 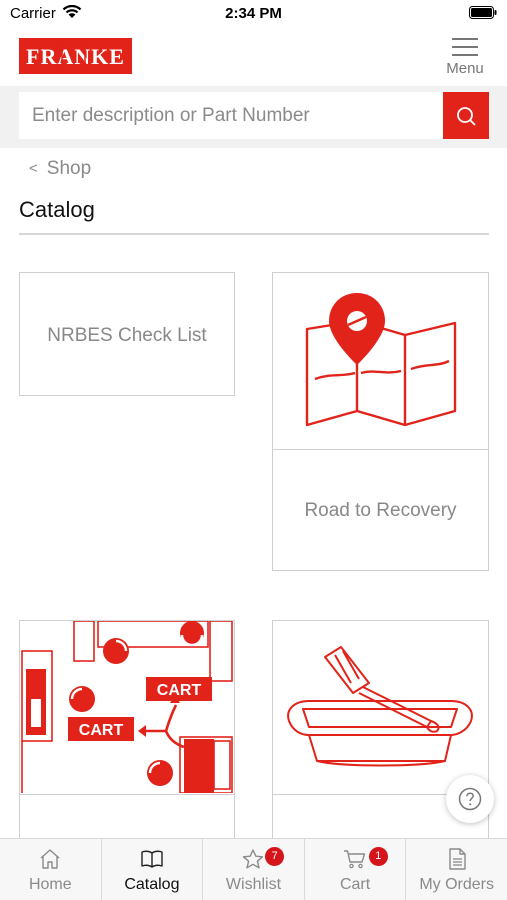 I want to click on tab-label: Cart, so click(x=355, y=884).